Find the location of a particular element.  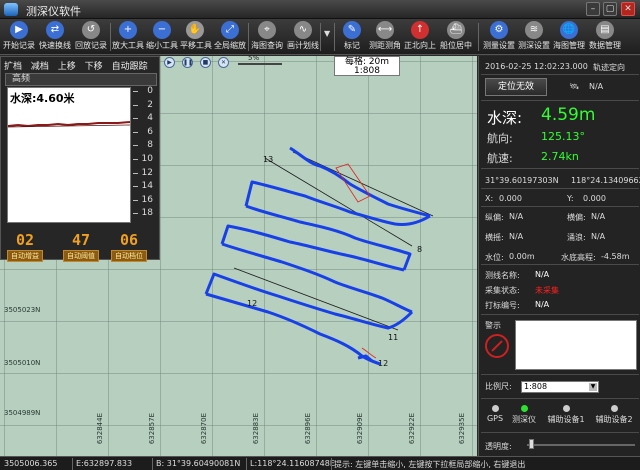

toolbar-item-4: − 缩小工具 is located at coordinates (162, 37).